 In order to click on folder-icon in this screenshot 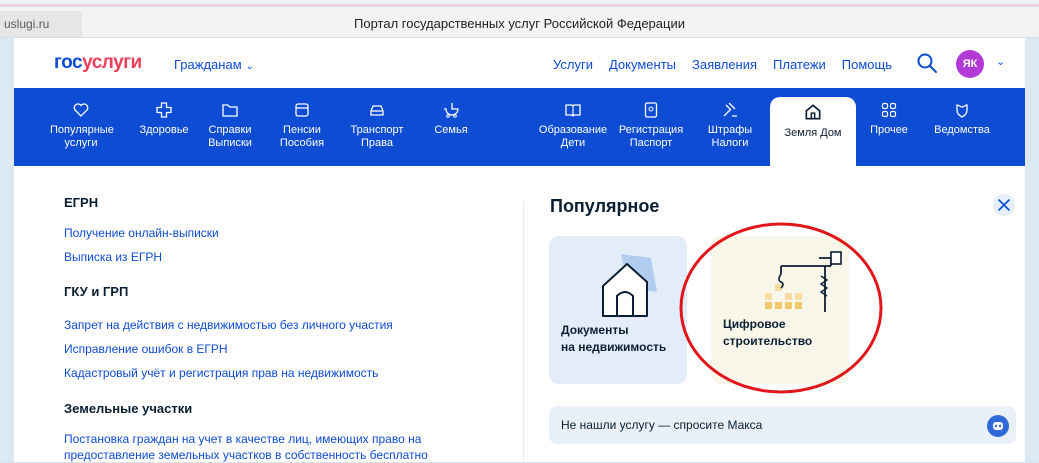, I will do `click(230, 110)`.